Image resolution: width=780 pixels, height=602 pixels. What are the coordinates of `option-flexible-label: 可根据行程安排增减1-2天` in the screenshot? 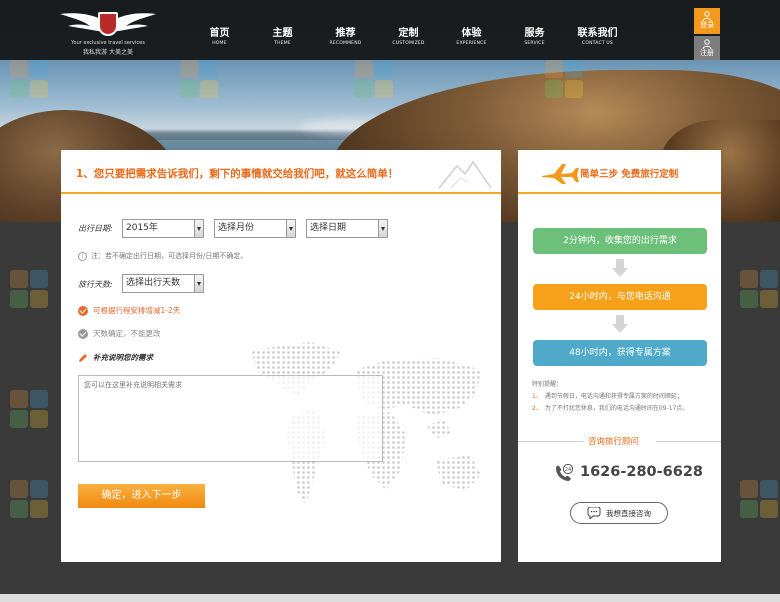 It's located at (137, 310).